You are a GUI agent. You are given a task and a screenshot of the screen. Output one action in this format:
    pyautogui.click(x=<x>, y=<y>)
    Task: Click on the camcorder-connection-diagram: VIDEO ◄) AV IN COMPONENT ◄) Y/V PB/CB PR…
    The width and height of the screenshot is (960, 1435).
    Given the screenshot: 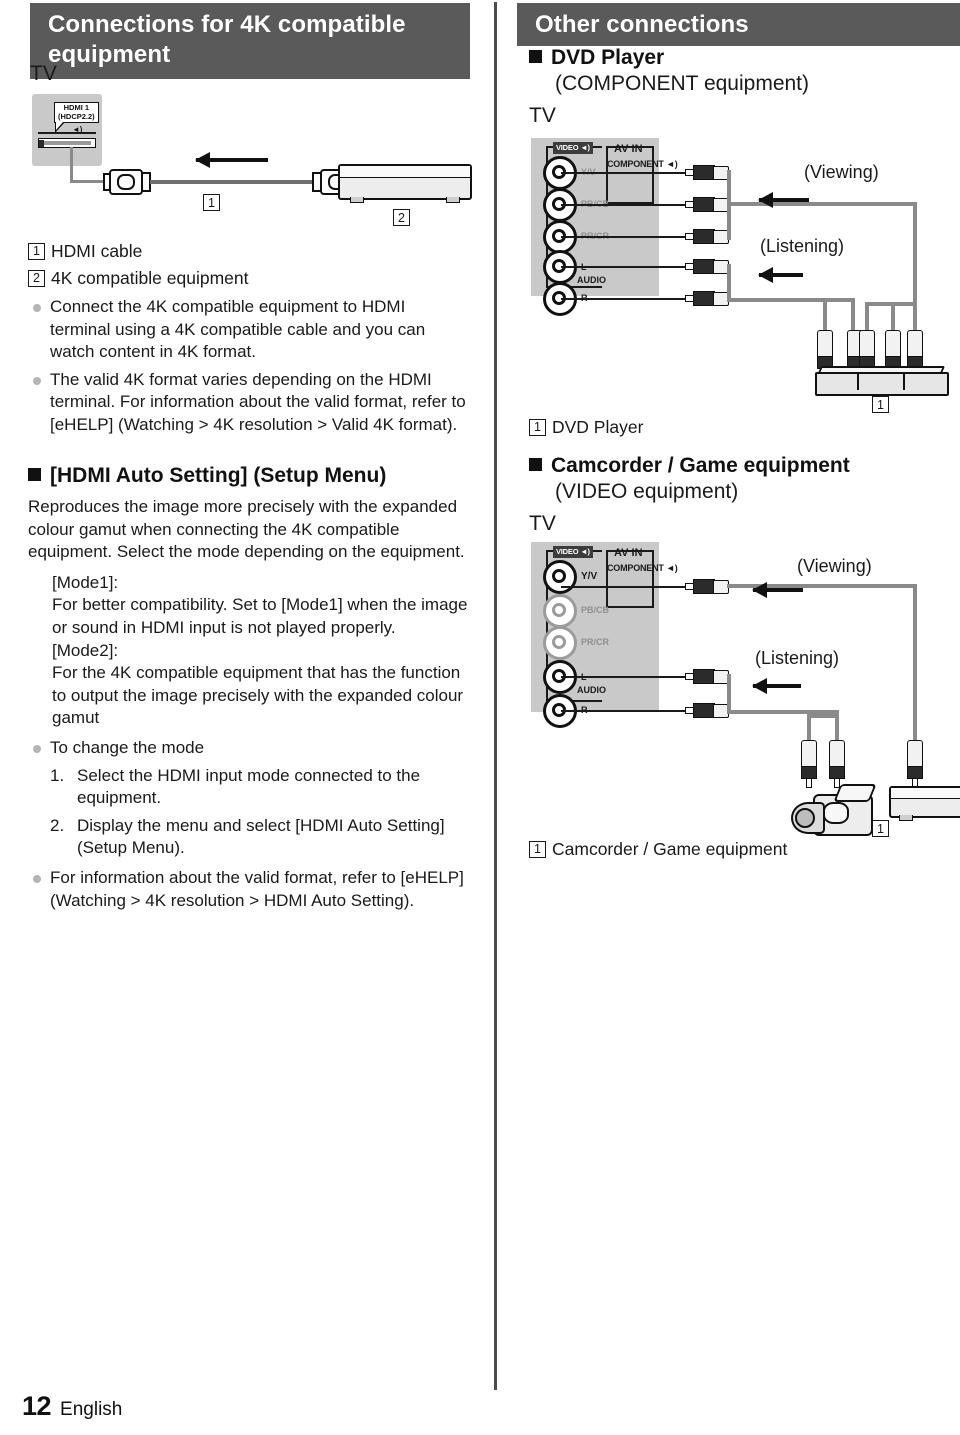 What is the action you would take?
    pyautogui.click(x=738, y=687)
    